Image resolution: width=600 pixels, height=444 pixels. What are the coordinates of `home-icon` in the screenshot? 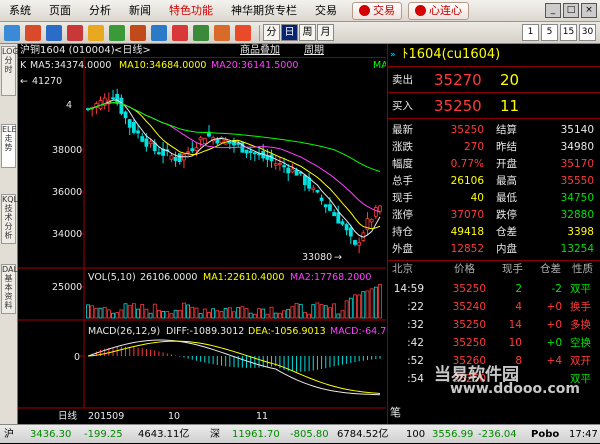 It's located at (33, 32).